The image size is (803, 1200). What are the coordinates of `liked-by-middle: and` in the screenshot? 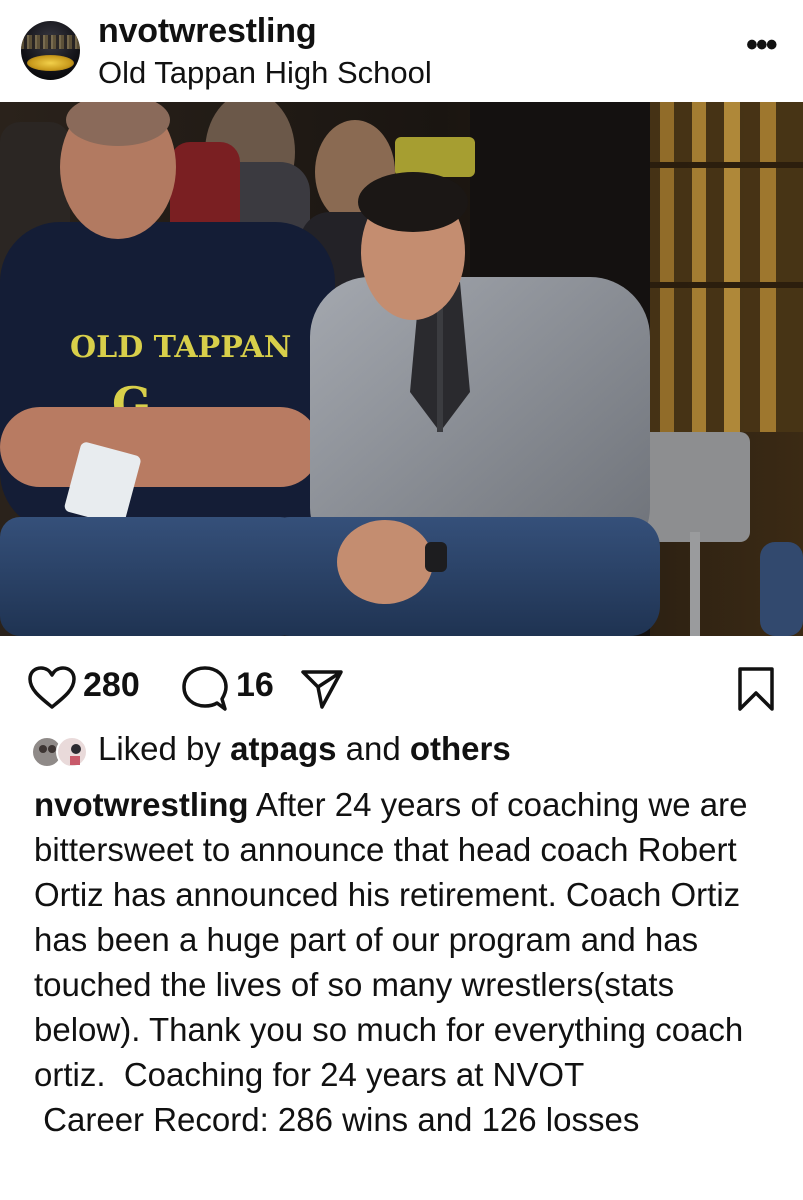 It's located at (373, 748).